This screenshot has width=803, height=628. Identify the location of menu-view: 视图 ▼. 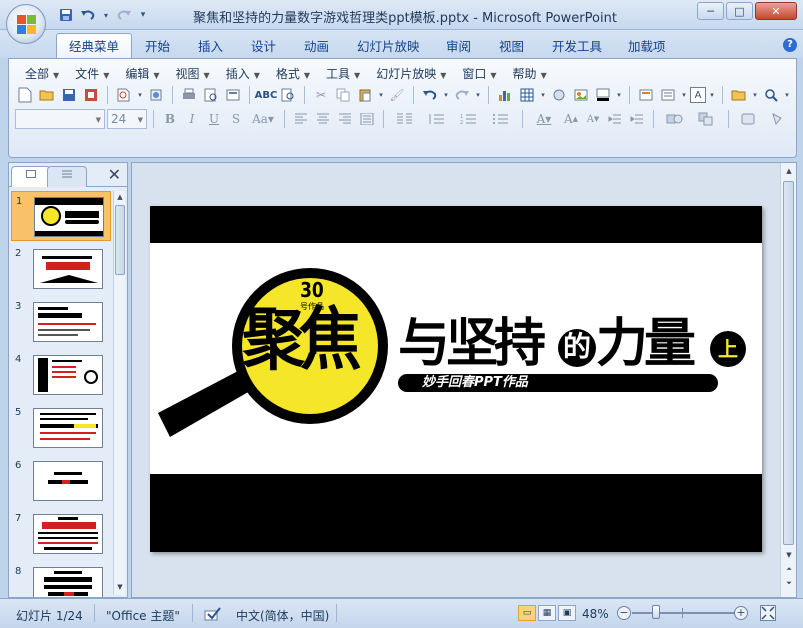
(193, 73).